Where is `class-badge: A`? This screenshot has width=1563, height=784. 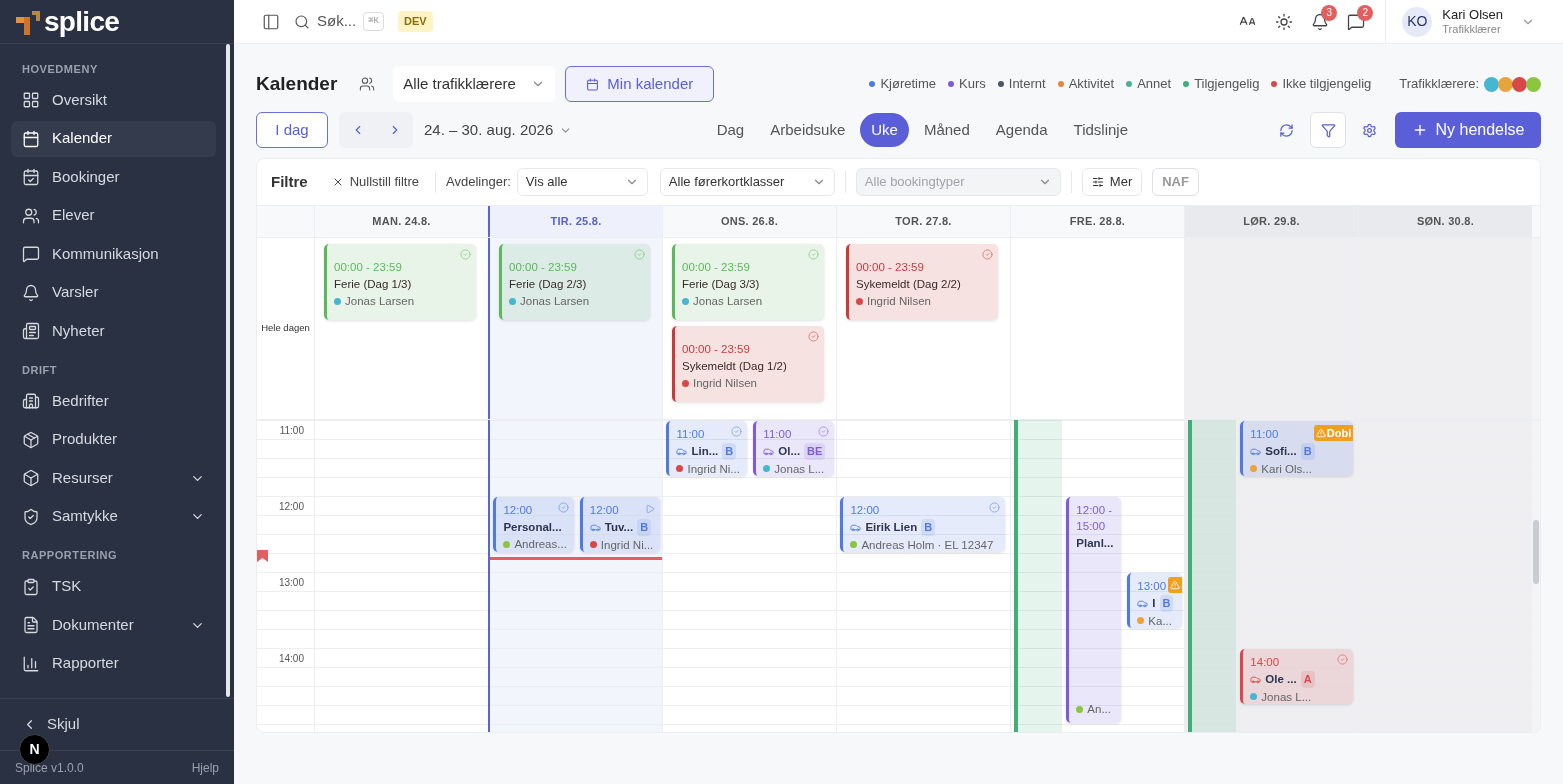
class-badge: A is located at coordinates (1307, 679).